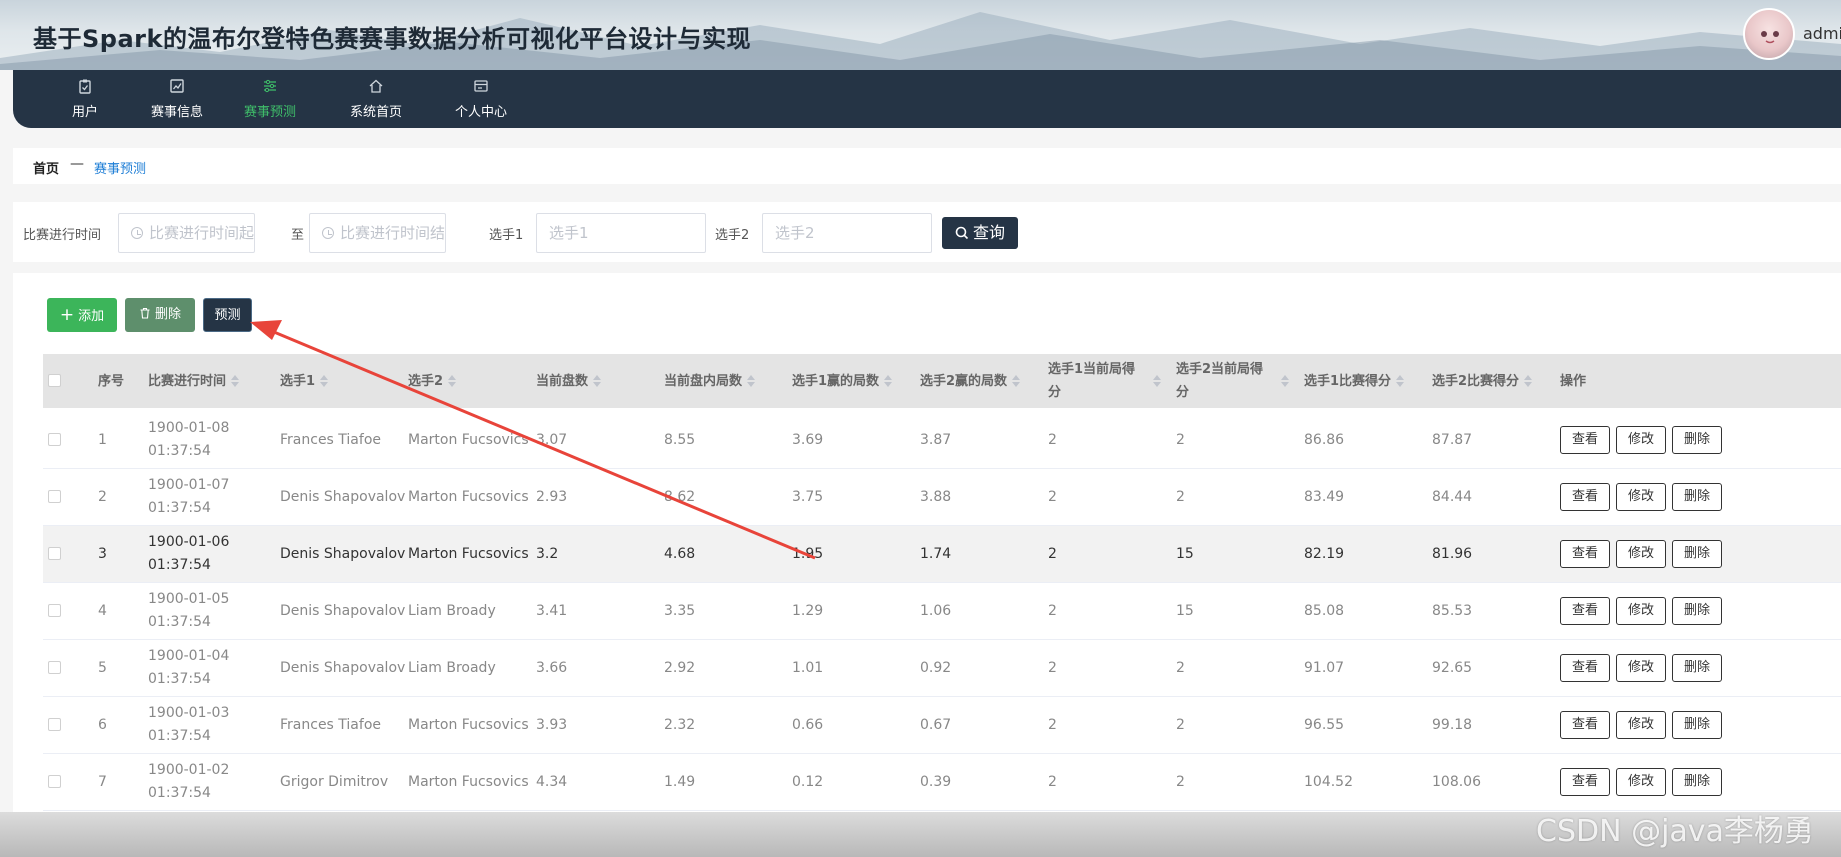  I want to click on column-header-p2-games: 选手2赢的局数, so click(970, 381).